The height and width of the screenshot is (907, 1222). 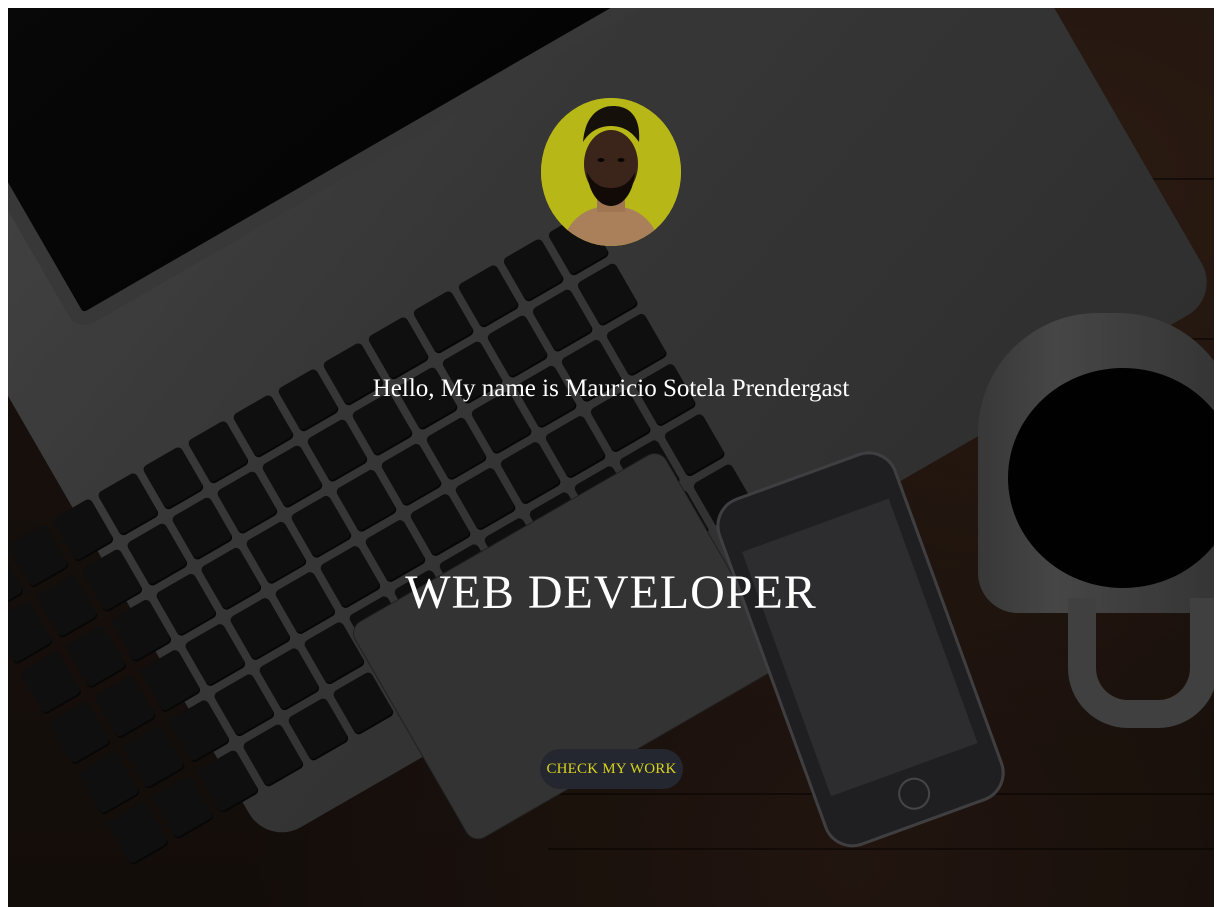 What do you see at coordinates (611, 592) in the screenshot?
I see `page-title: WEB DEVELOPER` at bounding box center [611, 592].